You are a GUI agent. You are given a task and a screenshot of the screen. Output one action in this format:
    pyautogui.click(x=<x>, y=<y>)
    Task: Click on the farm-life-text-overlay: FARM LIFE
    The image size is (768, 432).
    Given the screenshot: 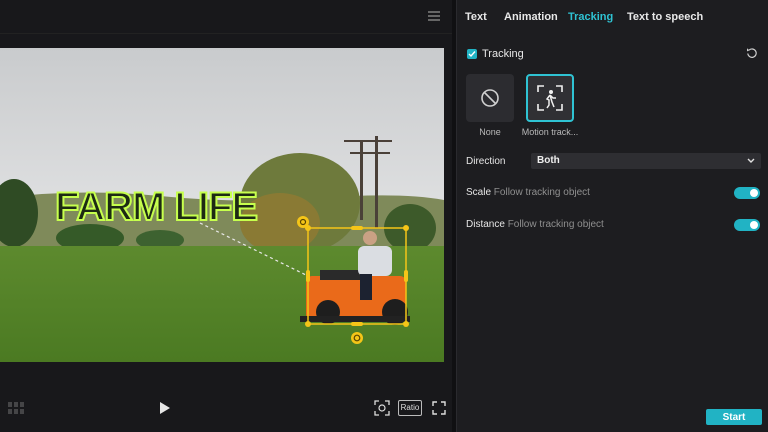 What is the action you would take?
    pyautogui.click(x=156, y=207)
    